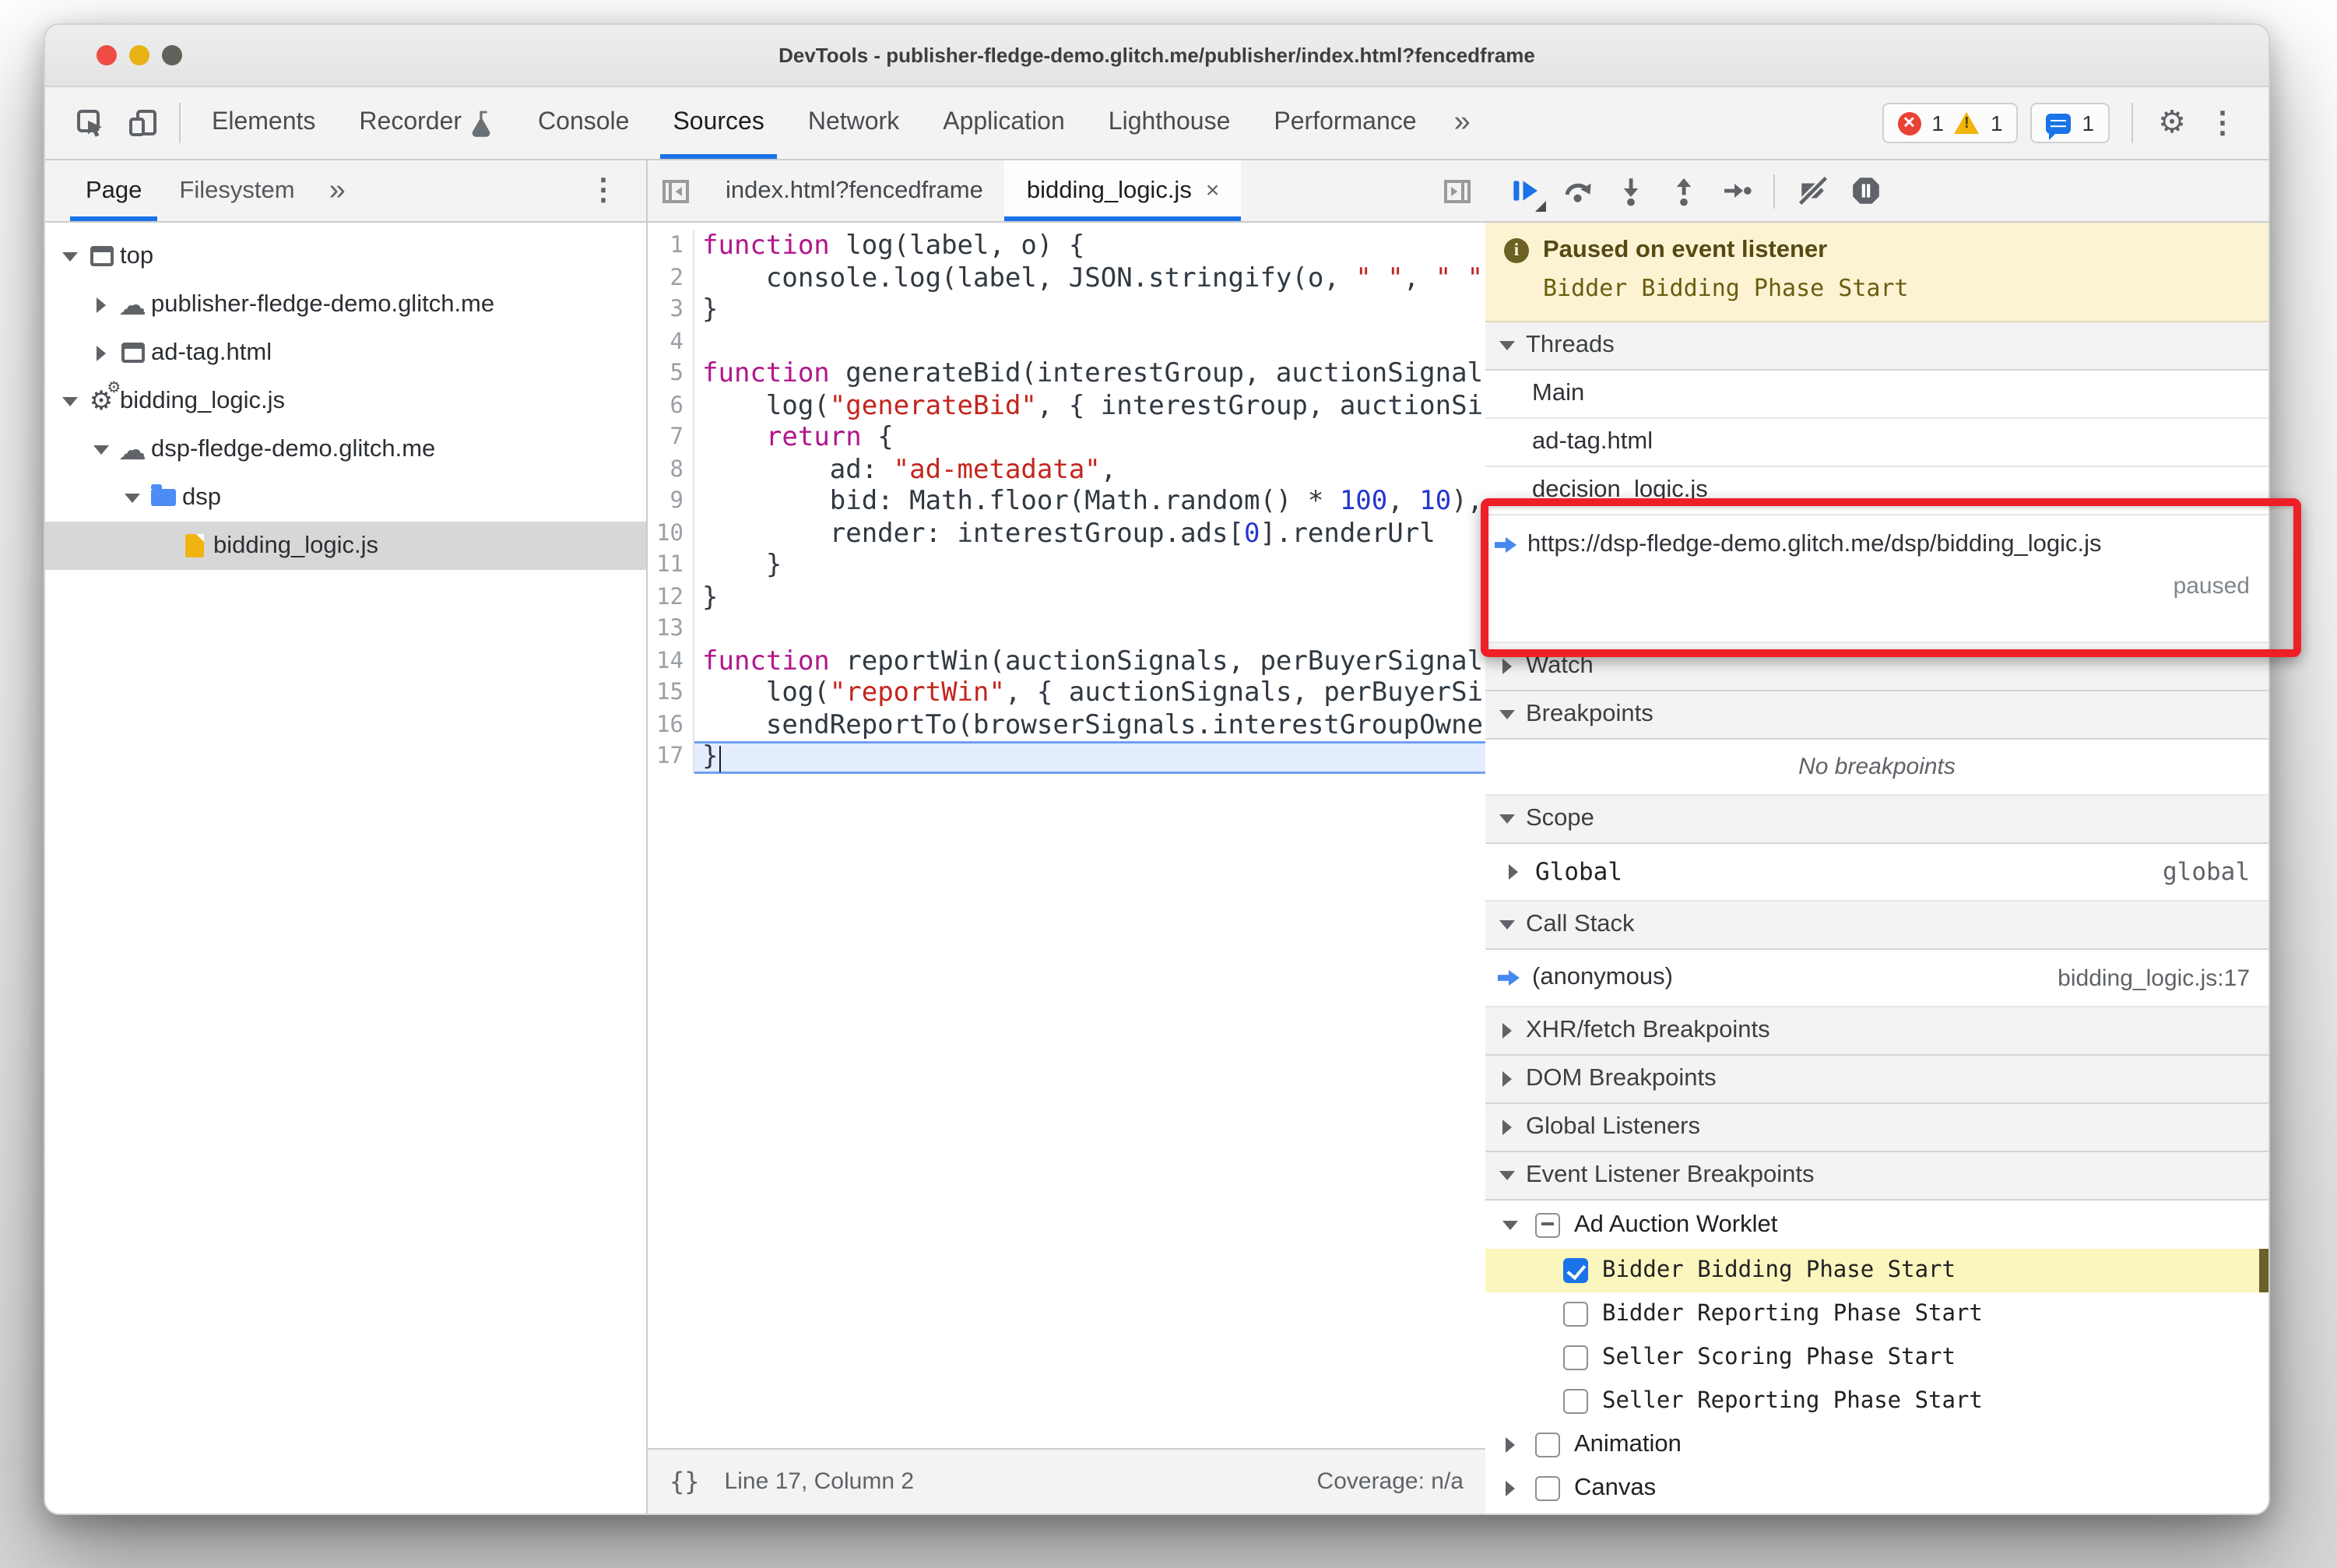  I want to click on line-number: 13, so click(671, 629).